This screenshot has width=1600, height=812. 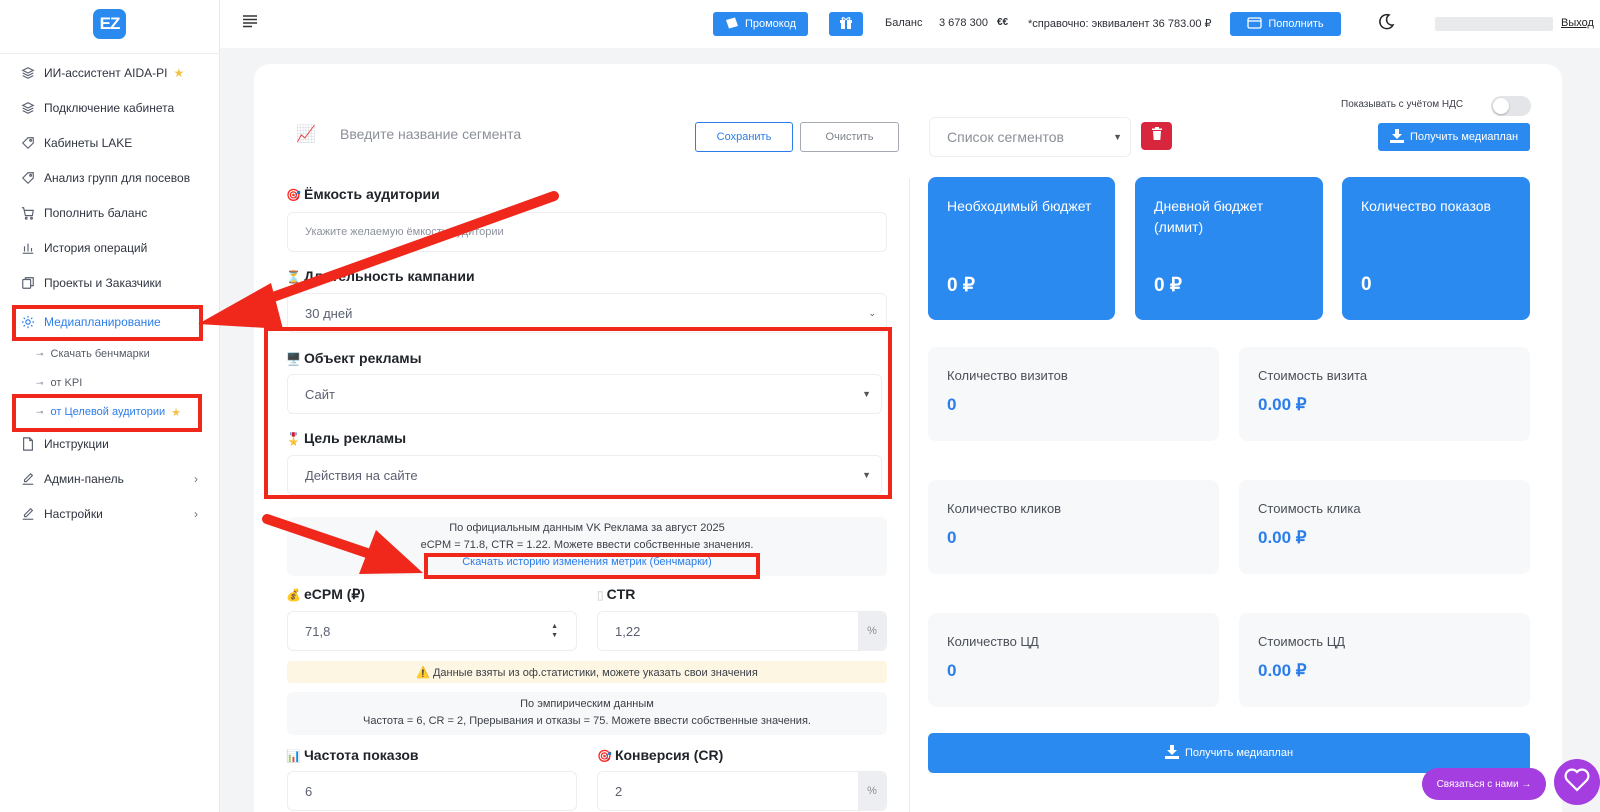 I want to click on sidebar-item-projects: Проекты и Заказчики, so click(x=110, y=283).